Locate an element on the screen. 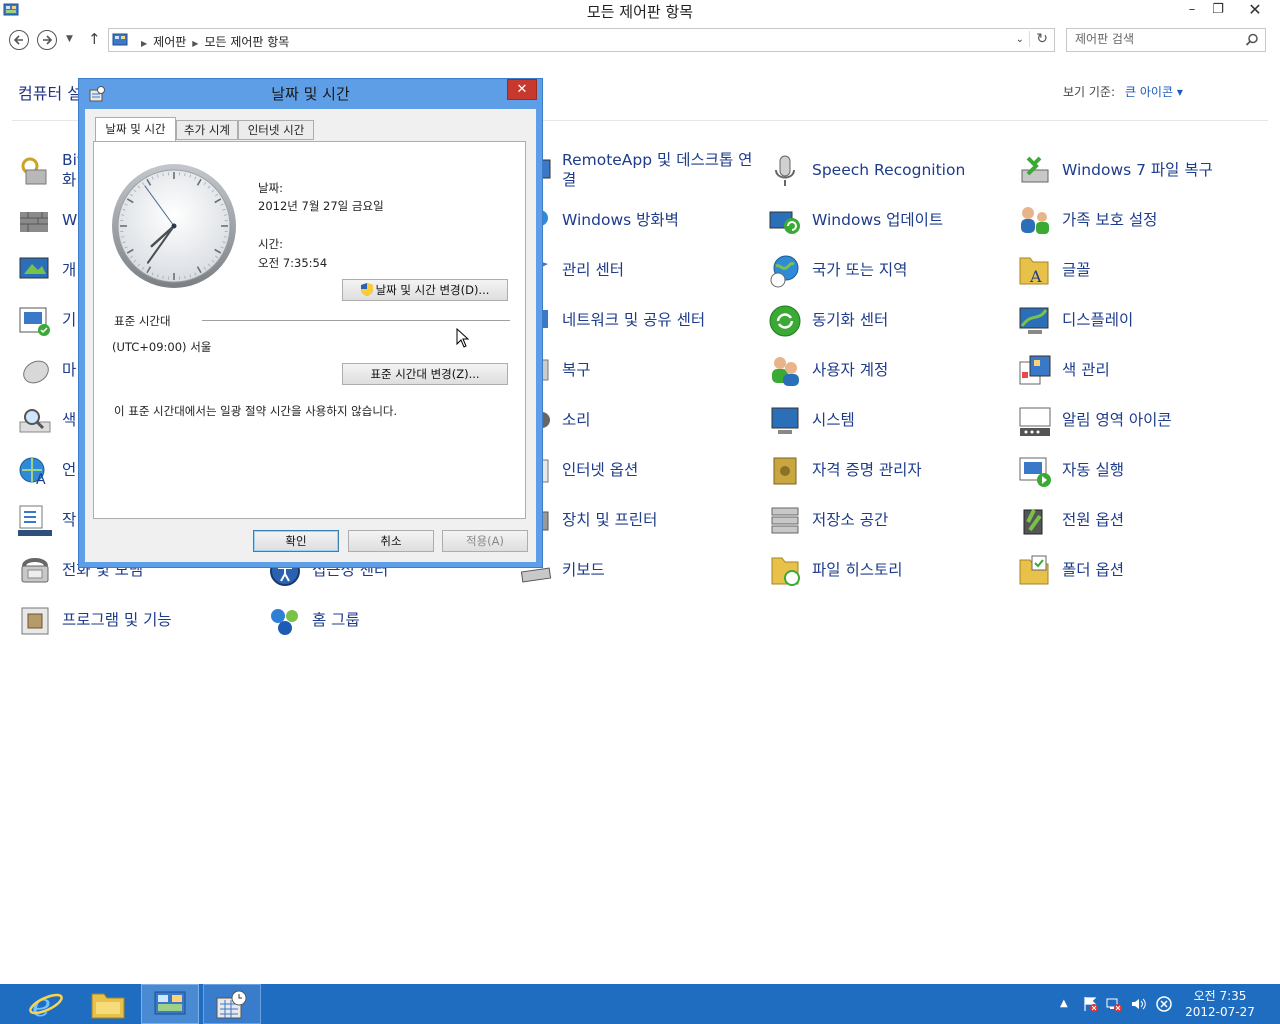  cp-item-autoplay: 자동 실행 is located at coordinates (1138, 470).